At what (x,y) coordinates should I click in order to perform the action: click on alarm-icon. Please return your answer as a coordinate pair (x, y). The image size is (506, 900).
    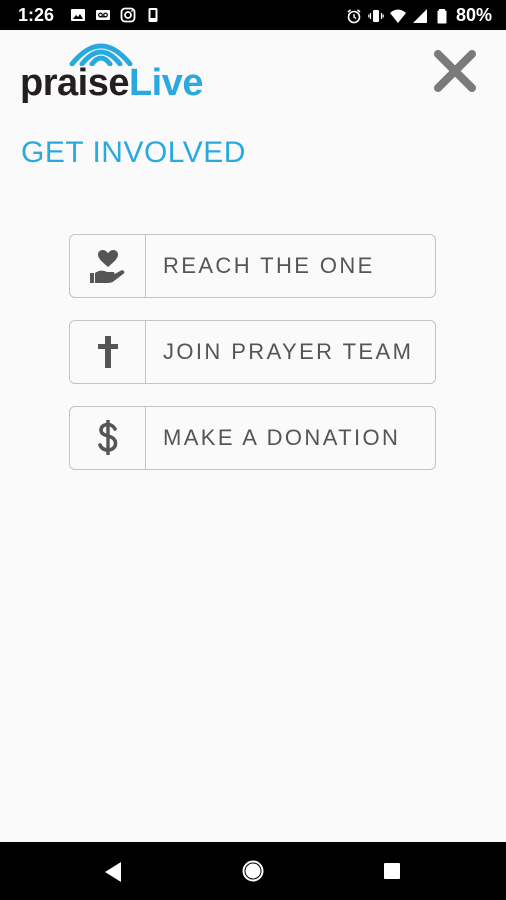
    Looking at the image, I should click on (354, 15).